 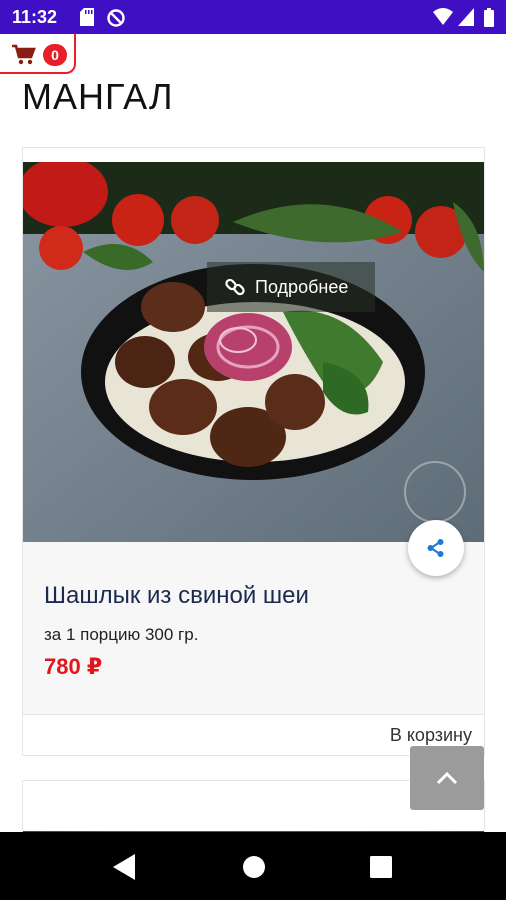 What do you see at coordinates (381, 867) in the screenshot?
I see `recents-icon` at bounding box center [381, 867].